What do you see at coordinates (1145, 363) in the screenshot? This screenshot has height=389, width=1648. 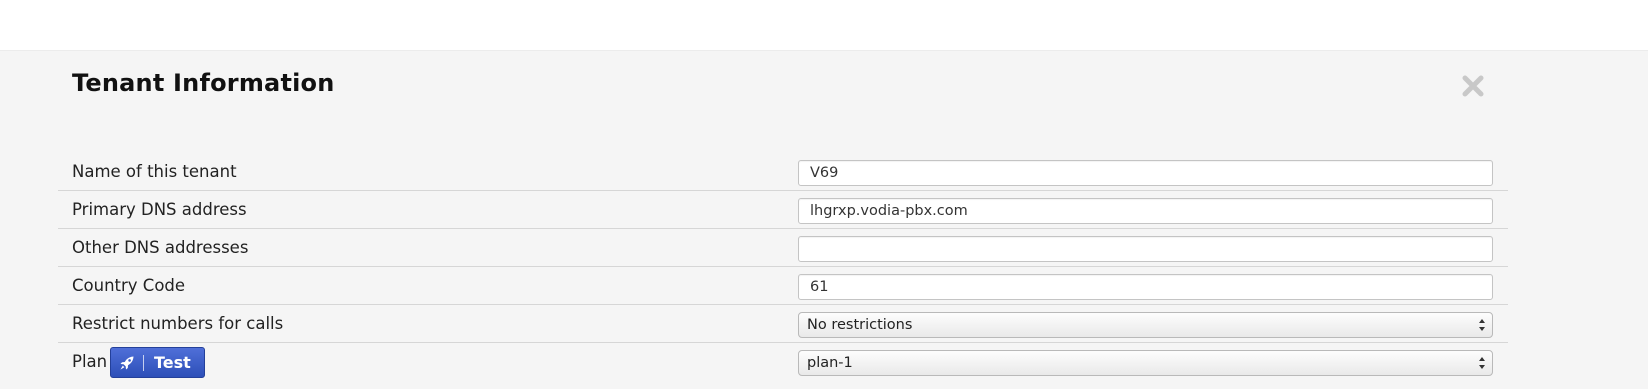 I see `plan-select: plan-1` at bounding box center [1145, 363].